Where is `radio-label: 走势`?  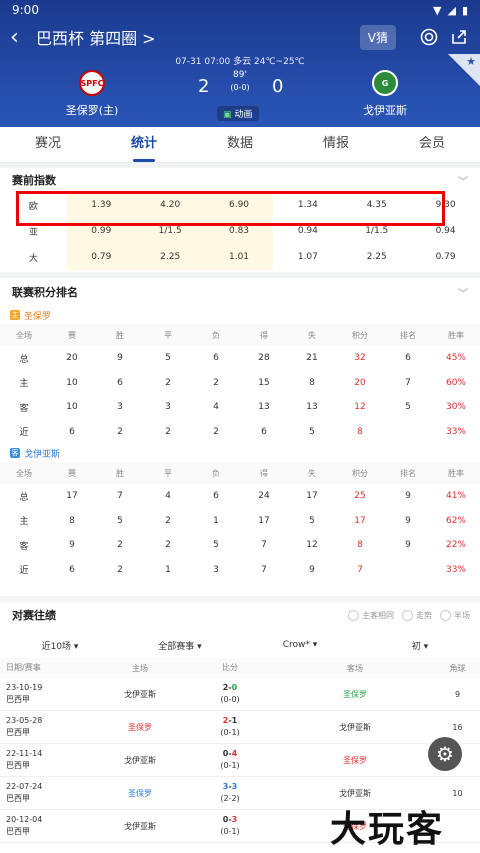
radio-label: 走势 is located at coordinates (424, 615).